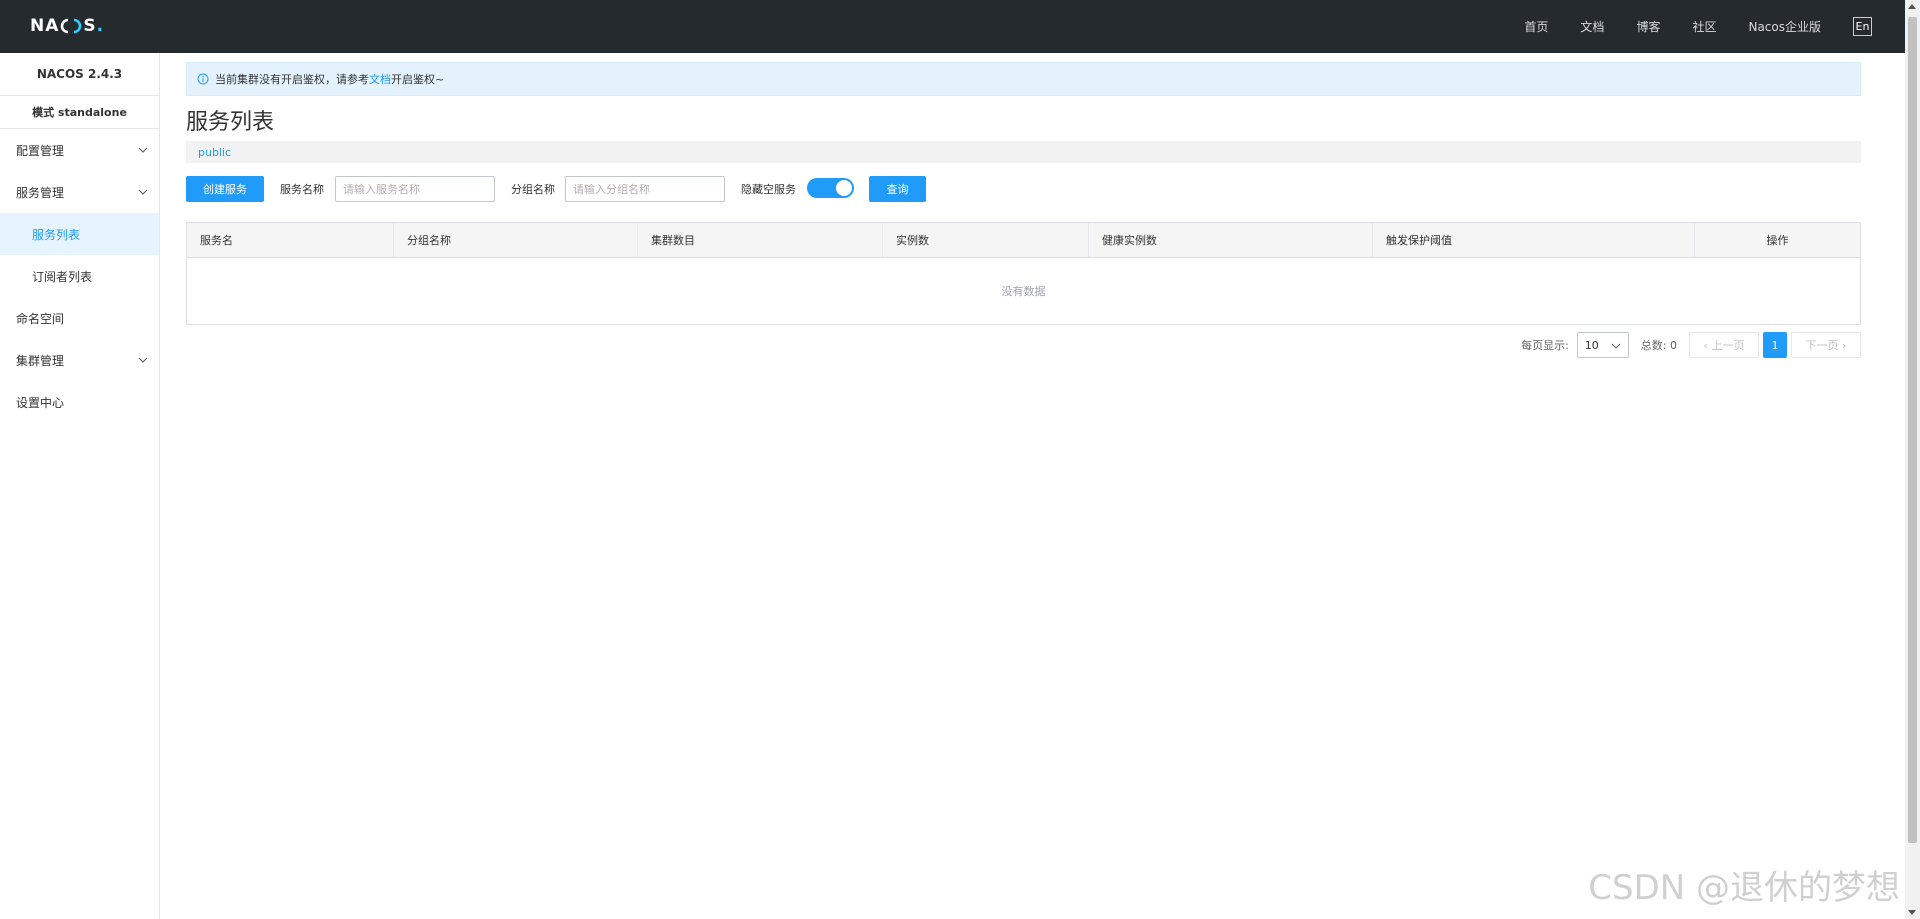 This screenshot has width=1920, height=919. I want to click on column-header-group-name: 分组名称, so click(516, 240).